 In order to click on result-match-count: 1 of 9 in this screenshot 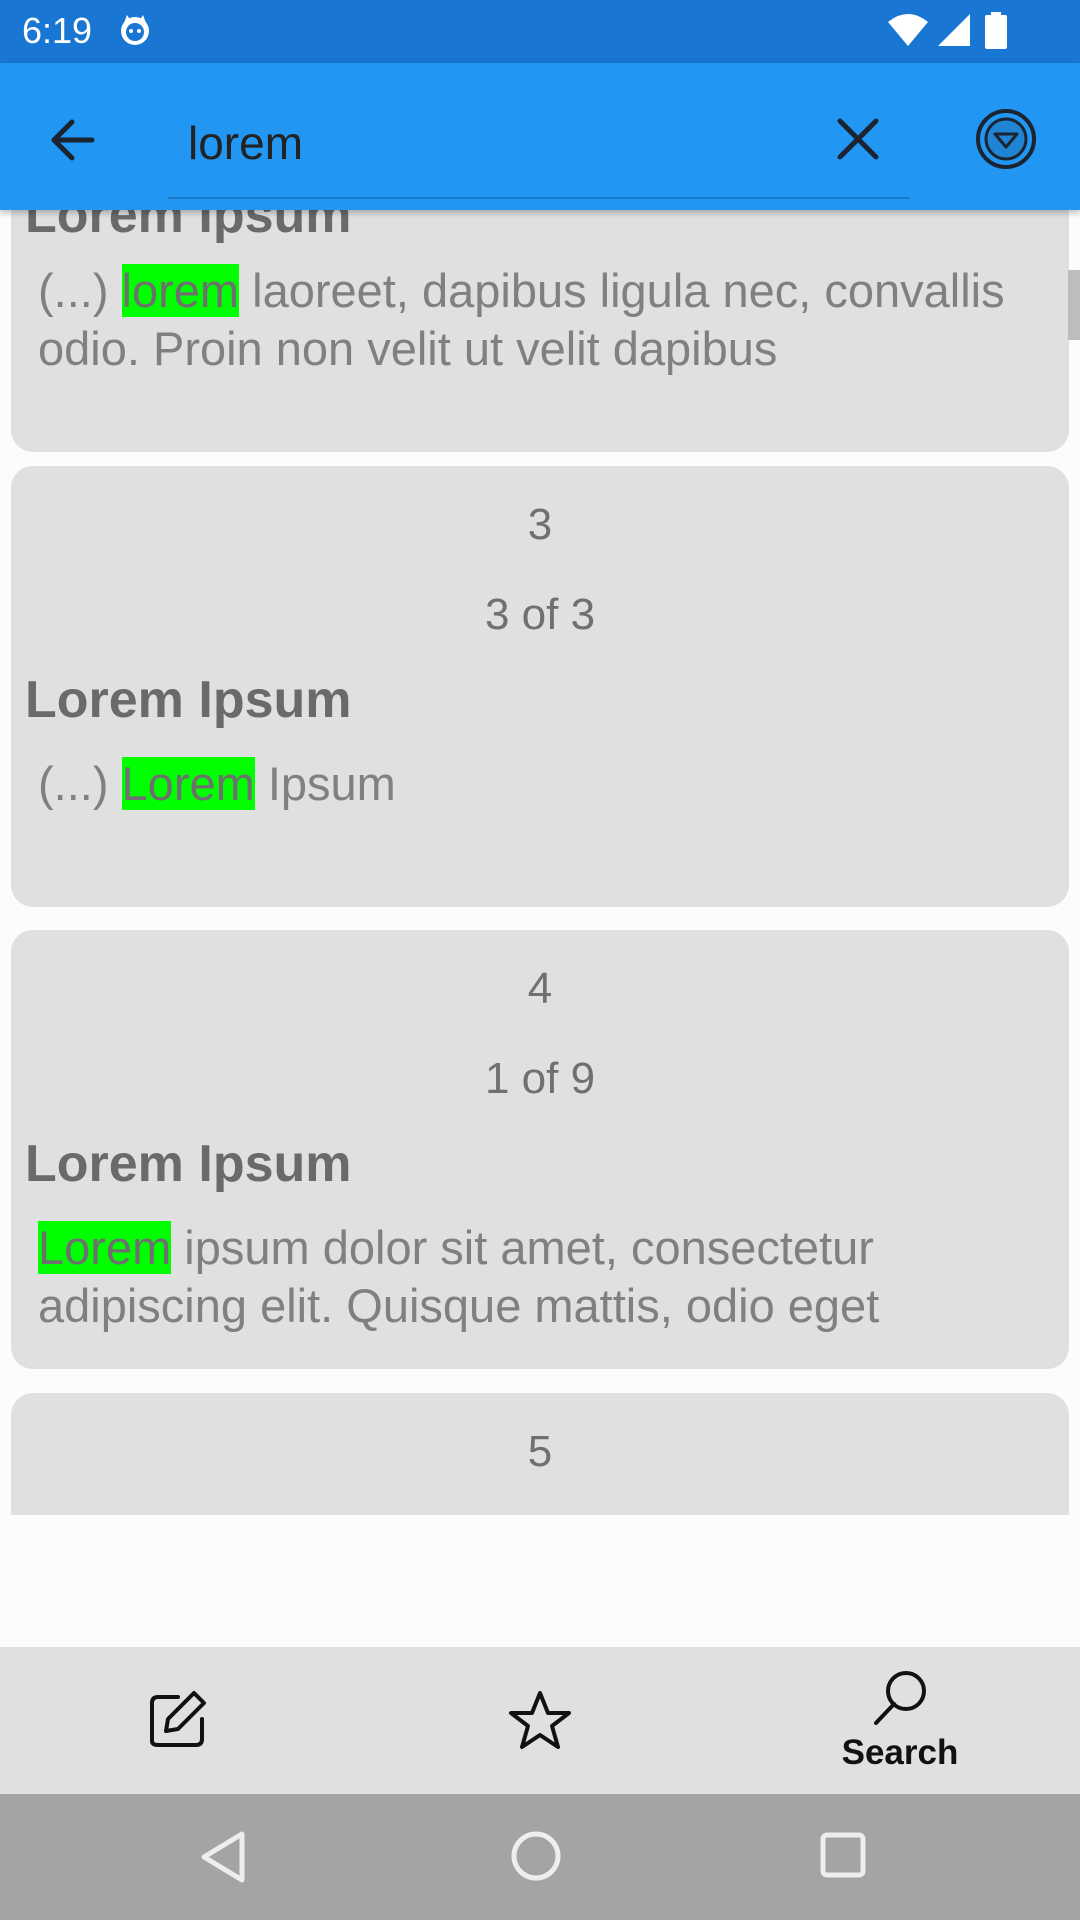, I will do `click(540, 1078)`.